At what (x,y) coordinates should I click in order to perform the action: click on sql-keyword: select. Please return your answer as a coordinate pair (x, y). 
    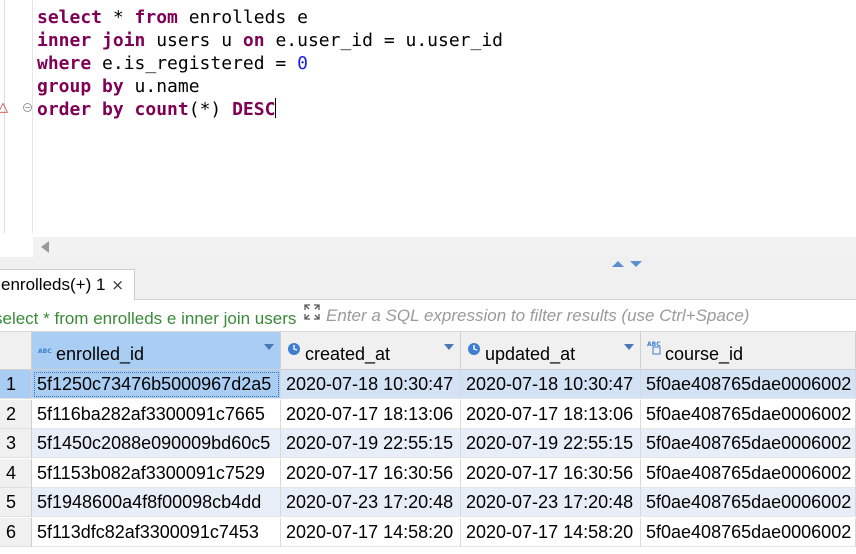
    Looking at the image, I should click on (70, 17).